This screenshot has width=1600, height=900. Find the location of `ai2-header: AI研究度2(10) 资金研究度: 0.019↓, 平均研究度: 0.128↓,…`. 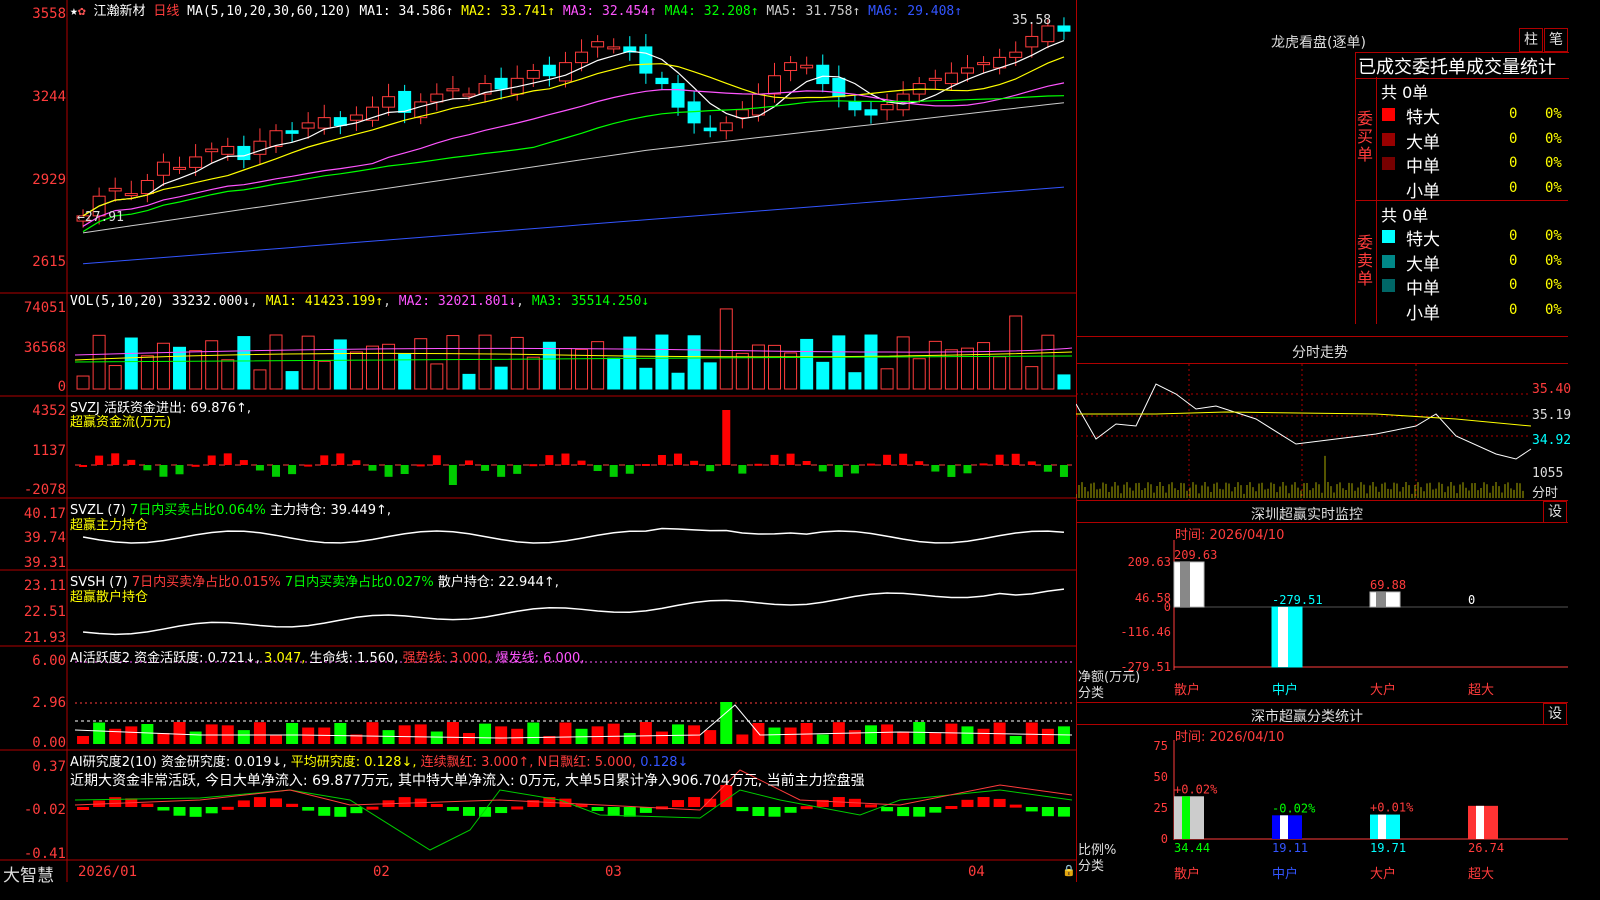

ai2-header: AI研究度2(10) 资金研究度: 0.019↓, 平均研究度: 0.128↓,… is located at coordinates (379, 762).